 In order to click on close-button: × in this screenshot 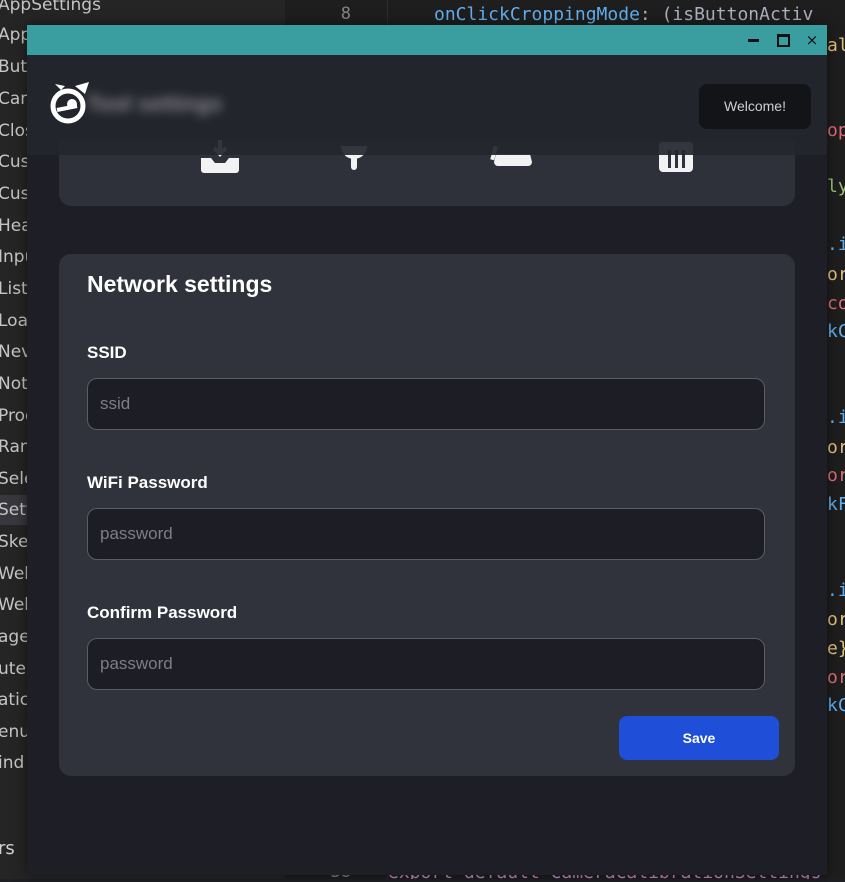, I will do `click(812, 40)`.